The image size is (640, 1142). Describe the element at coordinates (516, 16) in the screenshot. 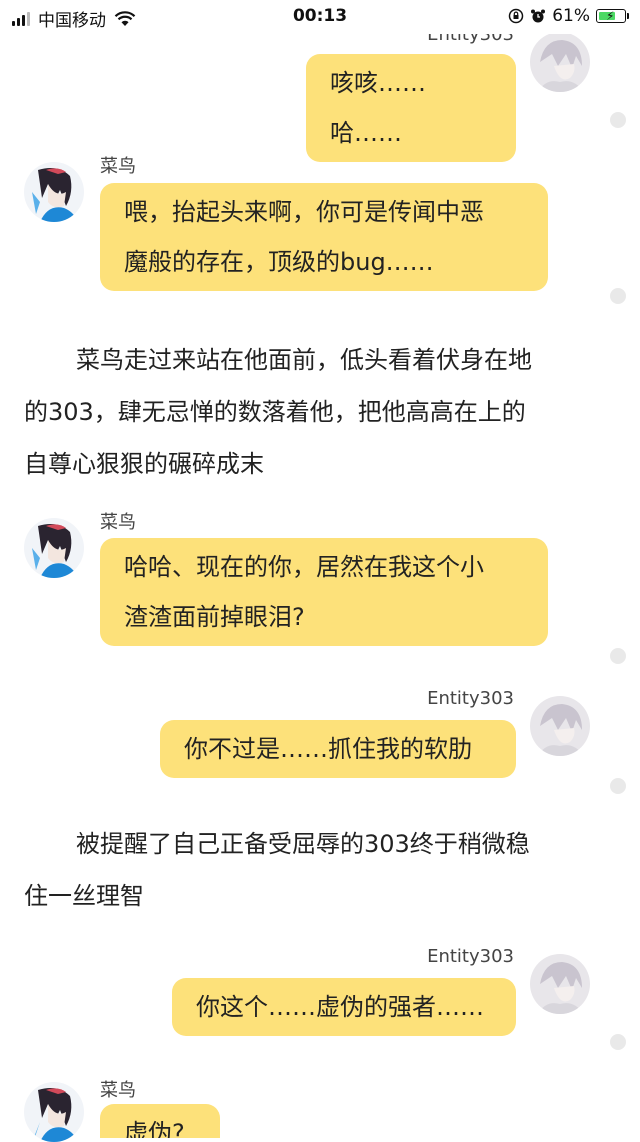

I see `rotation-lock-icon` at that location.